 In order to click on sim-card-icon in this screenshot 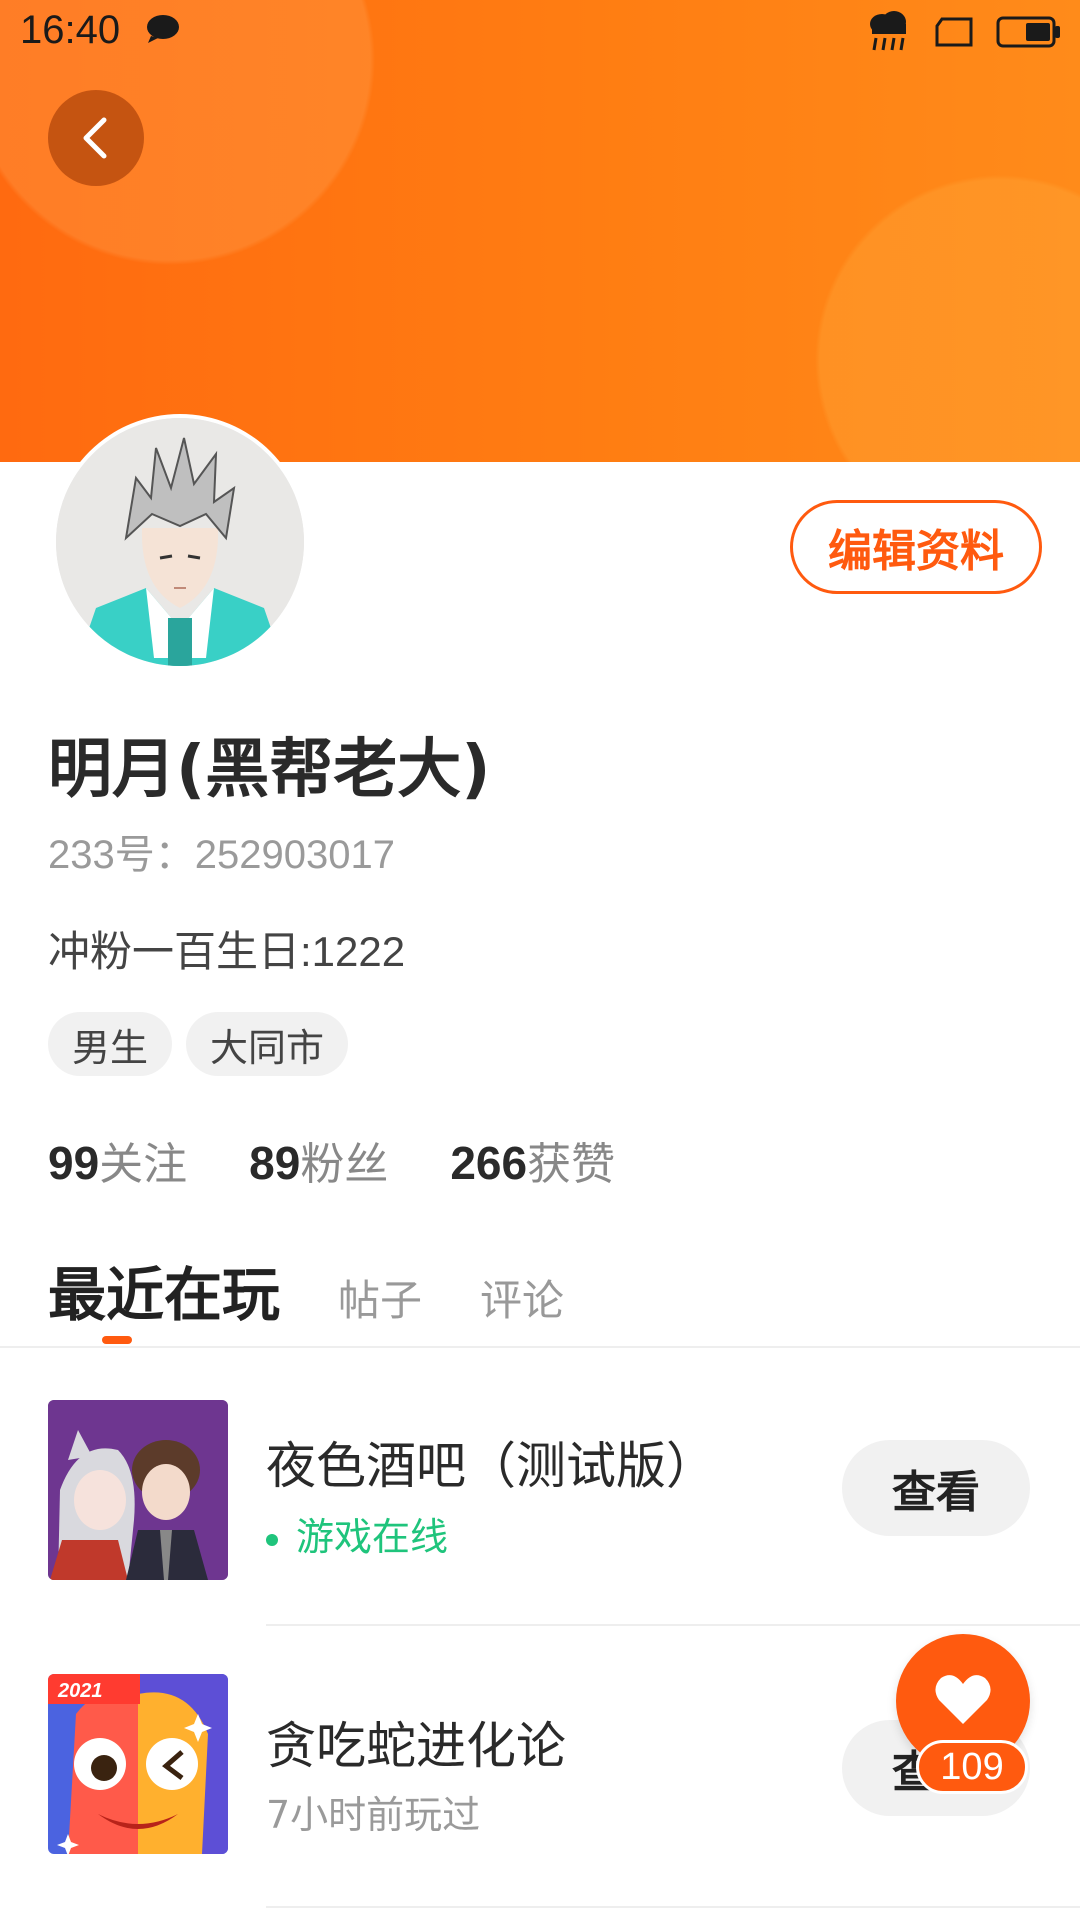, I will do `click(954, 32)`.